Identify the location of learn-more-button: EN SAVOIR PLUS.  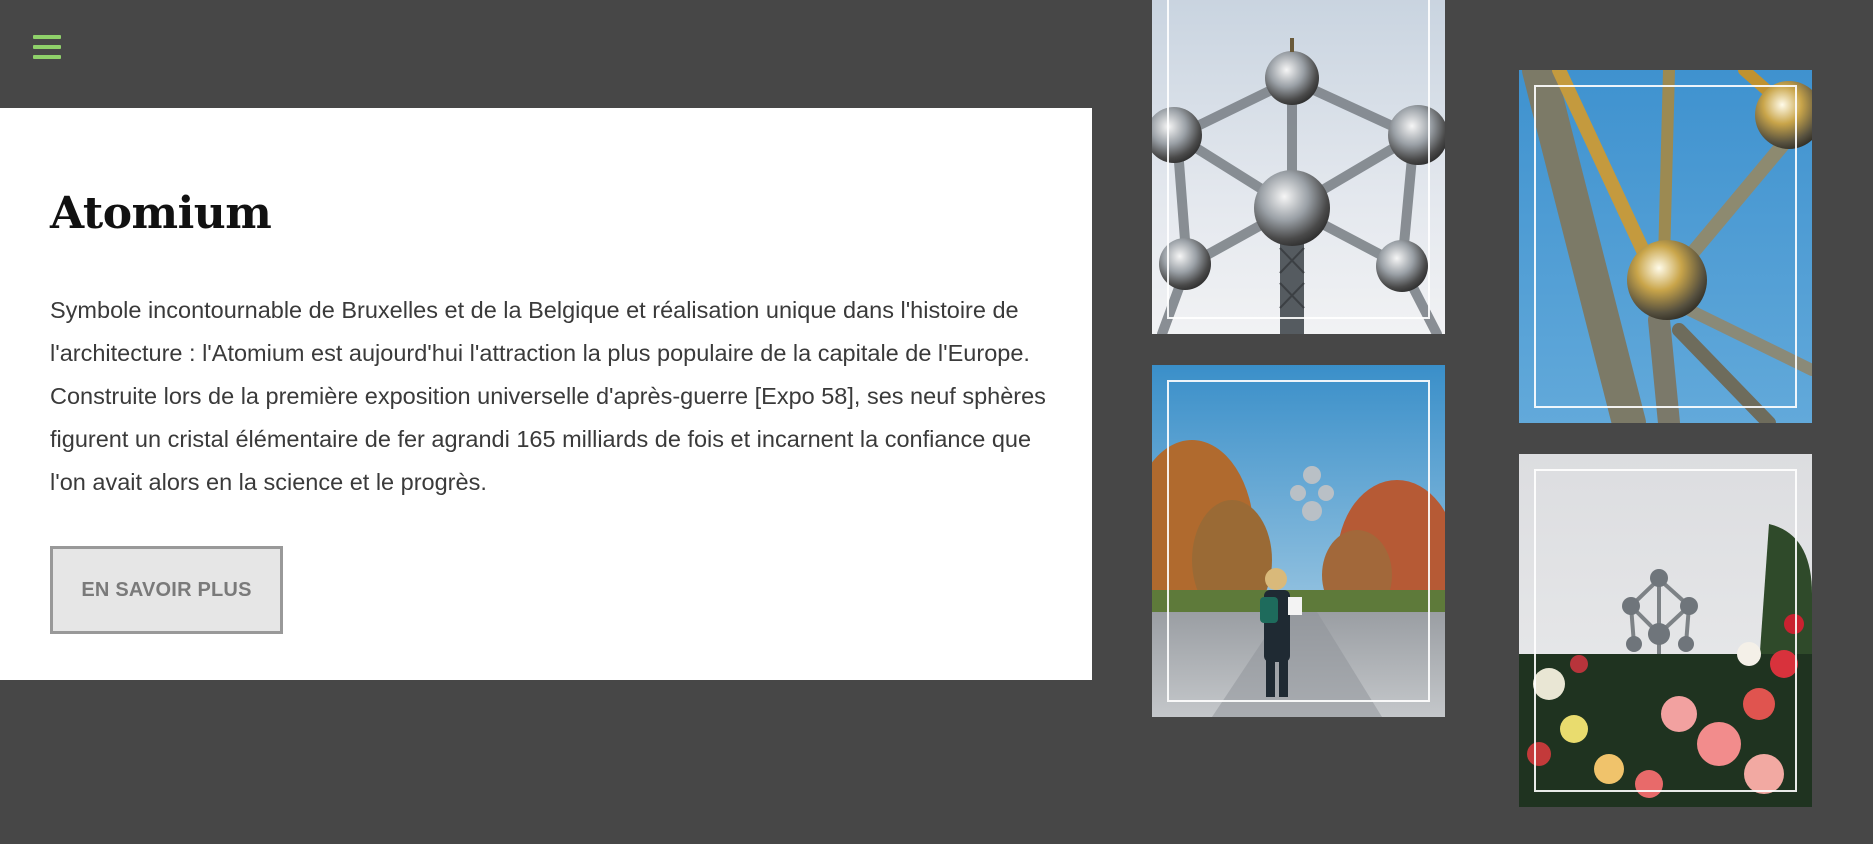
(166, 590).